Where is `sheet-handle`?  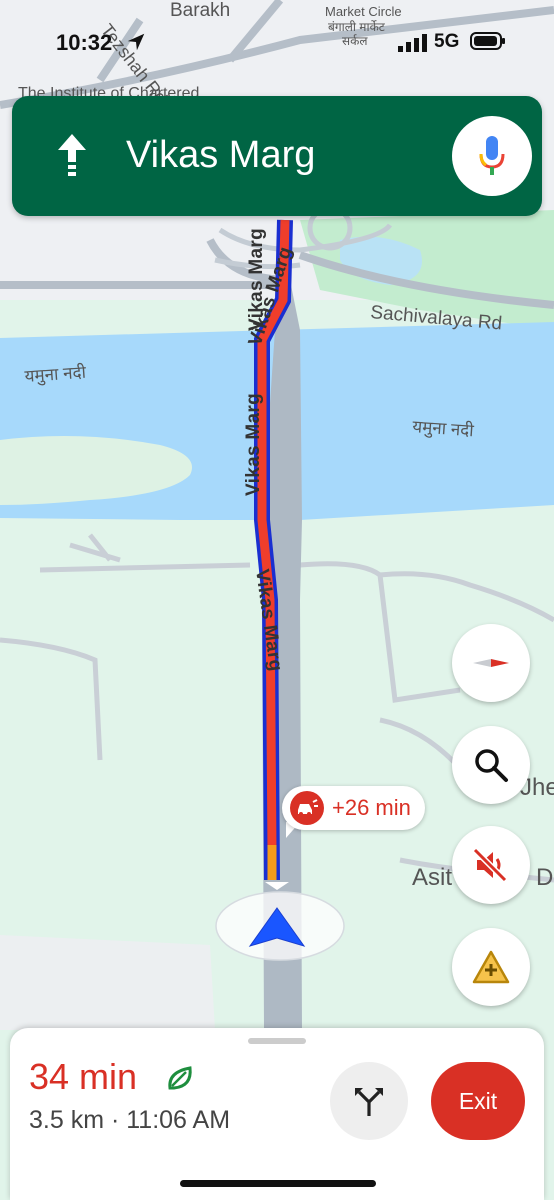 sheet-handle is located at coordinates (277, 1041).